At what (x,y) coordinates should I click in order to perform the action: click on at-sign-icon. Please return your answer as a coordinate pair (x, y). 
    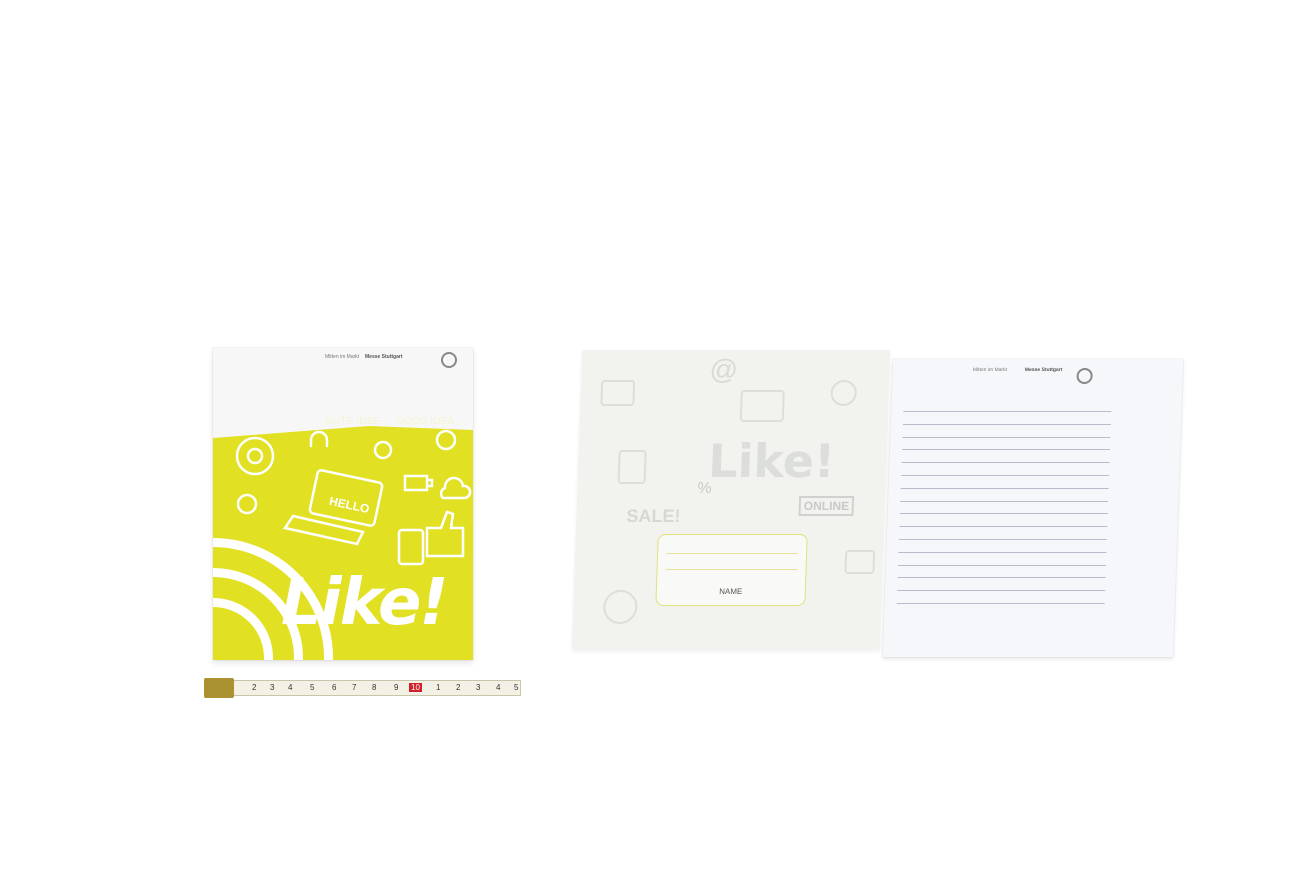
    Looking at the image, I should click on (255, 456).